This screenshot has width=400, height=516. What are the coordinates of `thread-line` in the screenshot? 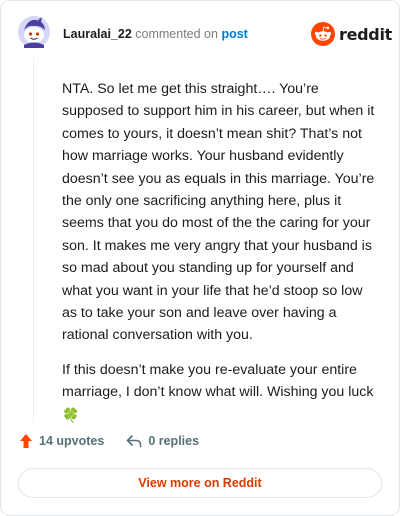 It's located at (33, 239).